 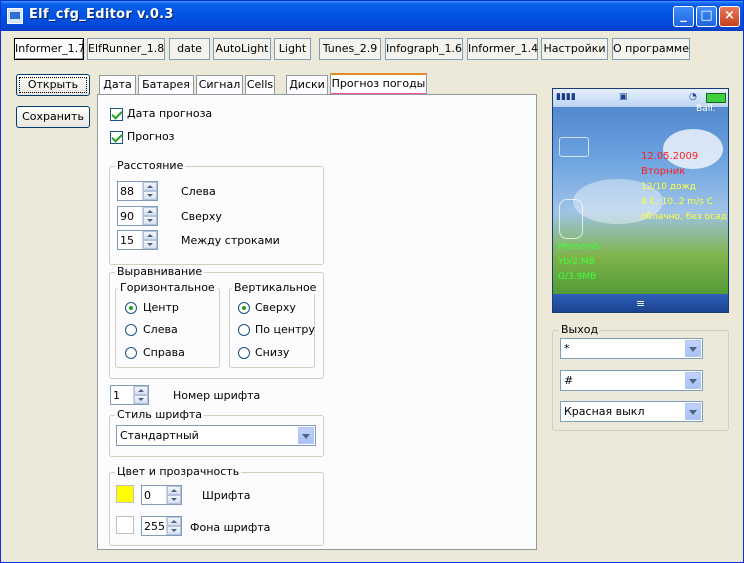 What do you see at coordinates (160, 329) in the screenshot?
I see `align-left-label: Слева` at bounding box center [160, 329].